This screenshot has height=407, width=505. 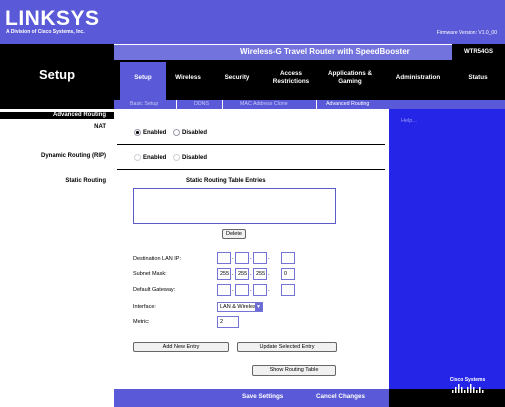 I want to click on nat-disabled-label: Disabled, so click(x=195, y=133).